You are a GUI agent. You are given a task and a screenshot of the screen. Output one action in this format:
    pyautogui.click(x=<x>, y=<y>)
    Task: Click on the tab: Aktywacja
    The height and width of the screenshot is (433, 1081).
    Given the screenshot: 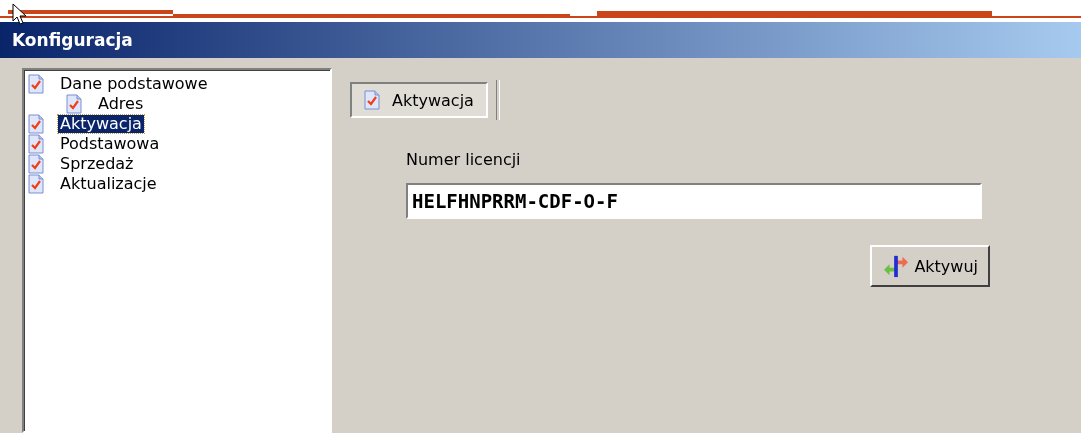 What is the action you would take?
    pyautogui.click(x=419, y=100)
    